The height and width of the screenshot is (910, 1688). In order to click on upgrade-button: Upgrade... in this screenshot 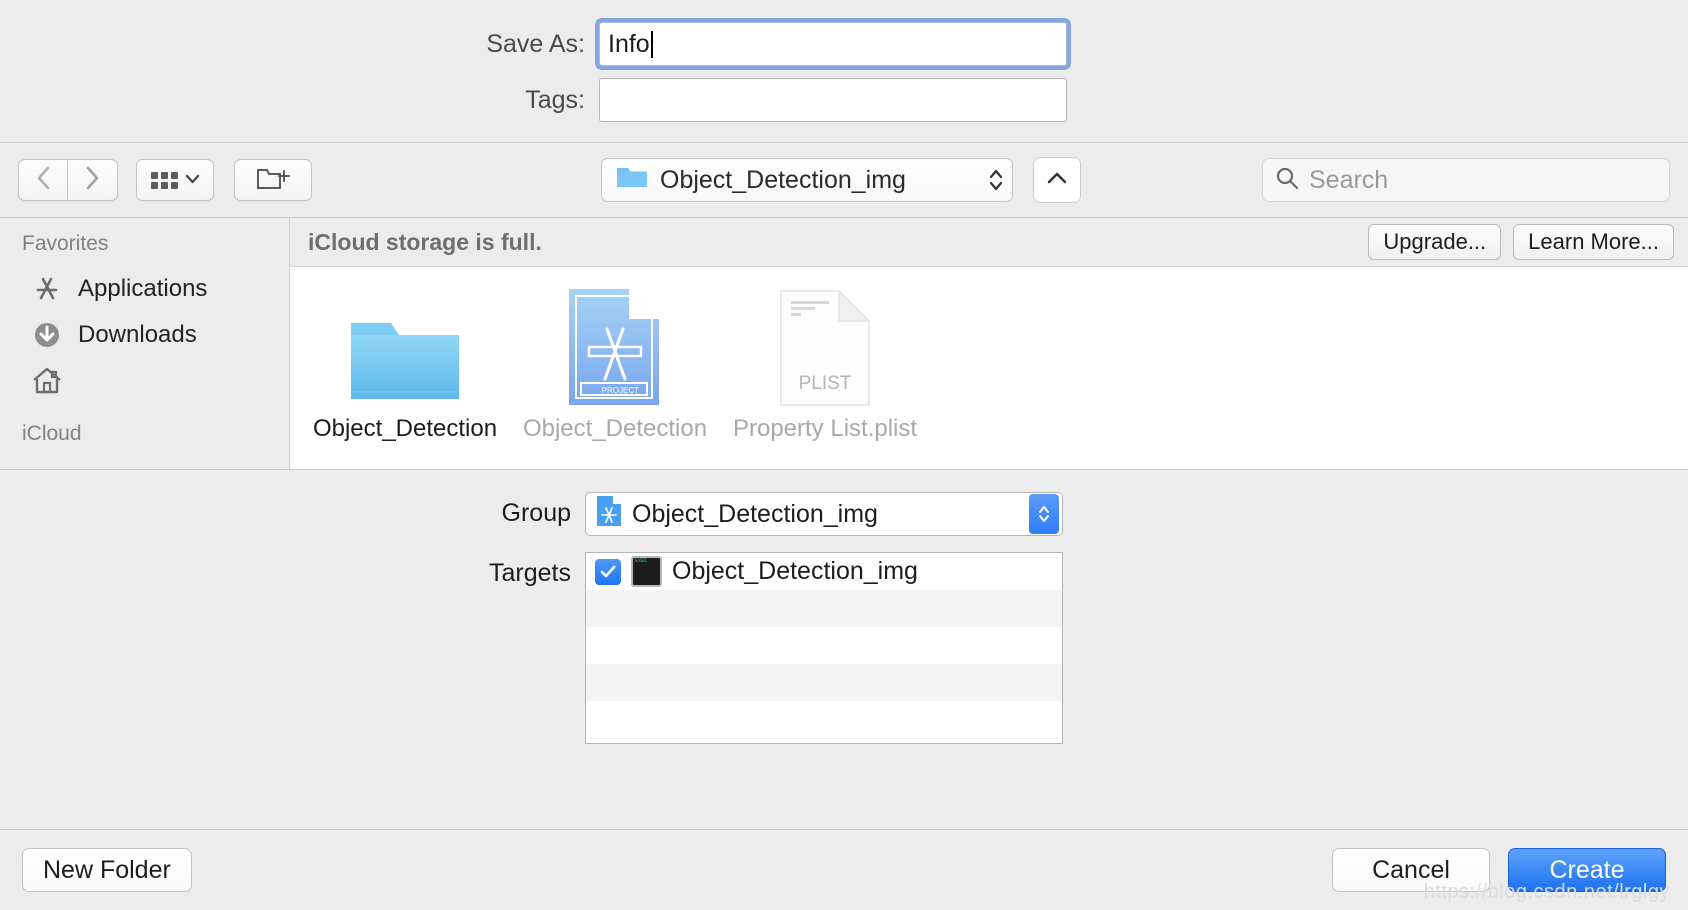, I will do `click(1435, 242)`.